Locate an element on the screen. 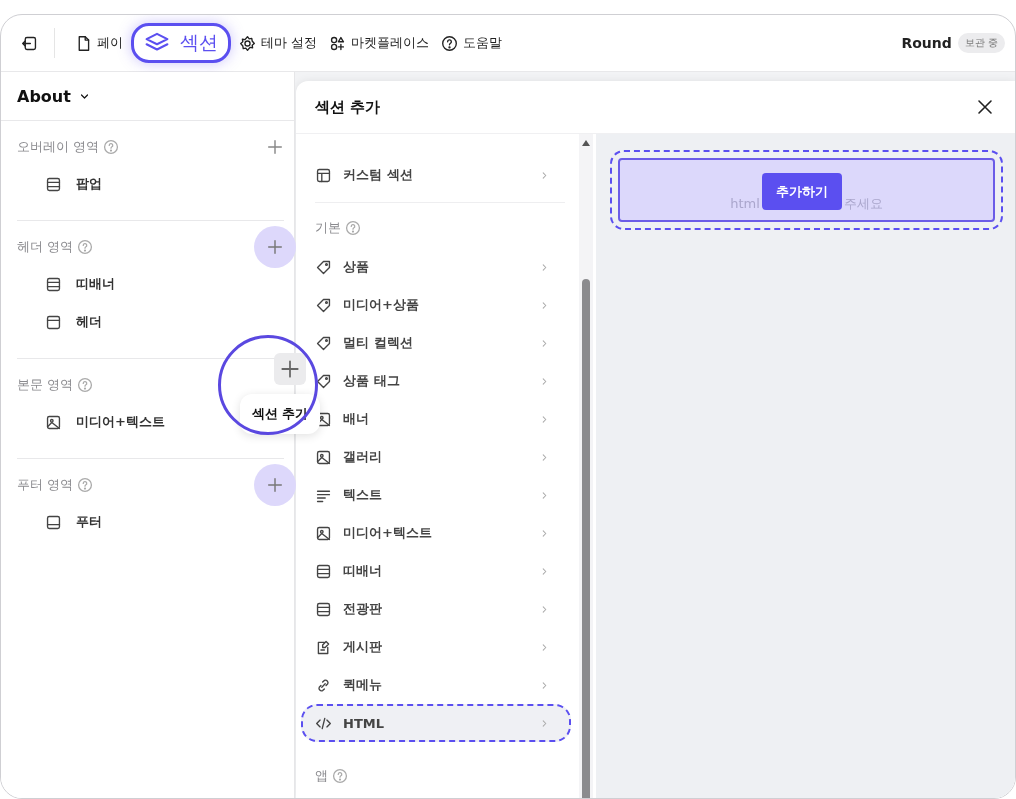  store-name: Round is located at coordinates (926, 43).